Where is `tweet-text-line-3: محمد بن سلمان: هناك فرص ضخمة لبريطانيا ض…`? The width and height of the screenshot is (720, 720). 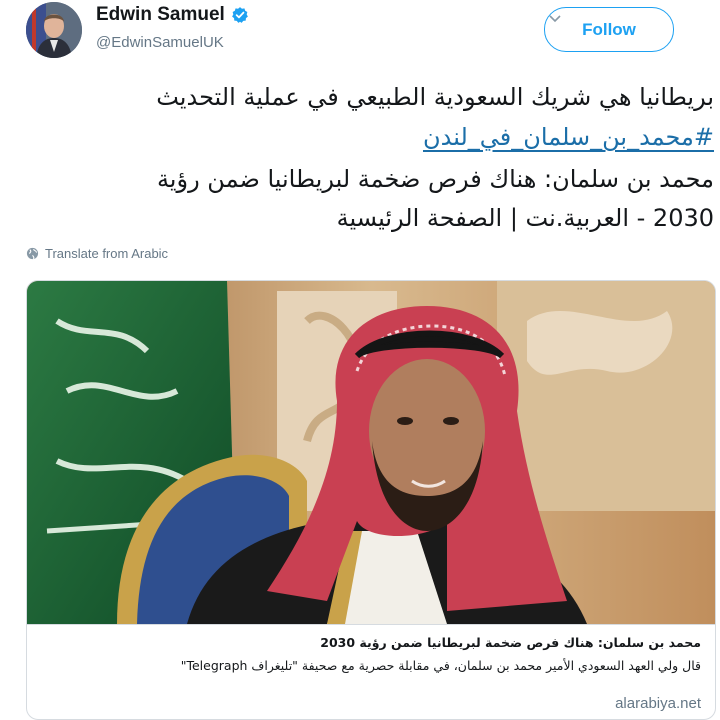 tweet-text-line-3: محمد بن سلمان: هناك فرص ضخمة لبريطانيا ض… is located at coordinates (435, 179).